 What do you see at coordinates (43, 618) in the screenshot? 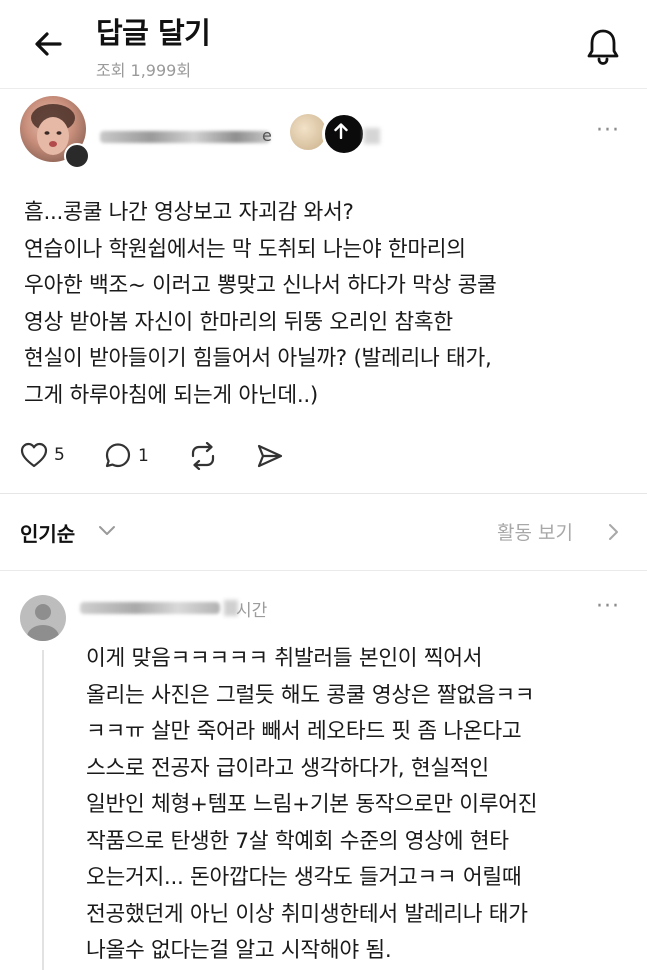
I see `reply-avatar` at bounding box center [43, 618].